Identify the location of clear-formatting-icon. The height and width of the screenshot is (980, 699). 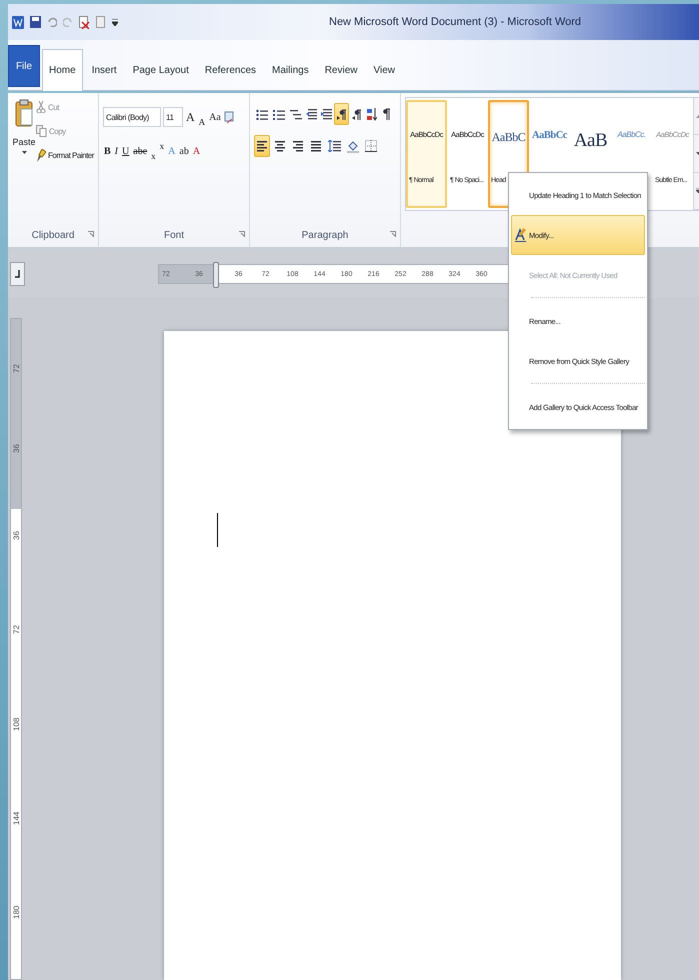
(229, 117).